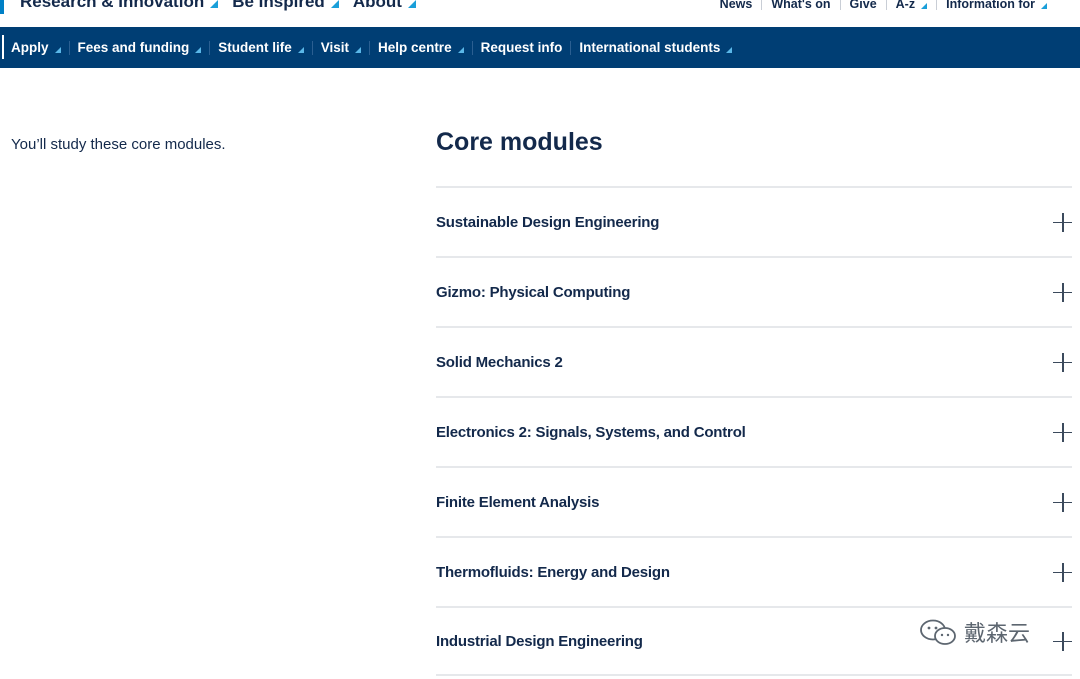 The height and width of the screenshot is (679, 1080). Describe the element at coordinates (997, 634) in the screenshot. I see `watermark-text: 戴森云` at that location.